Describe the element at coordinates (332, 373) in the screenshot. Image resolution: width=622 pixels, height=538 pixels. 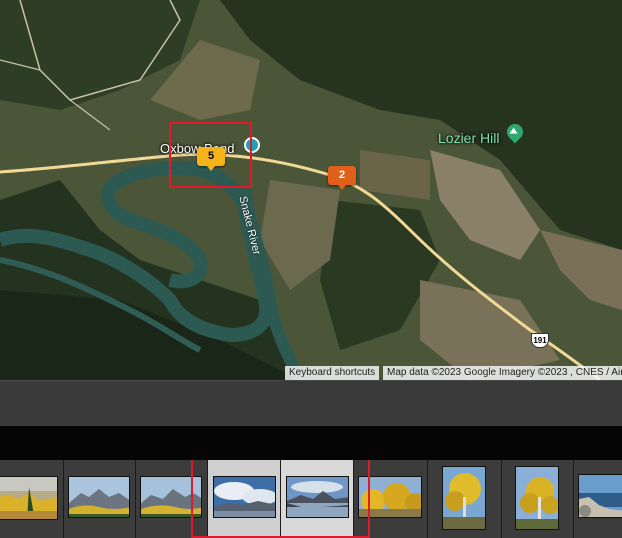
I see `keyboard-shortcuts-link: Keyboard shortcuts` at that location.